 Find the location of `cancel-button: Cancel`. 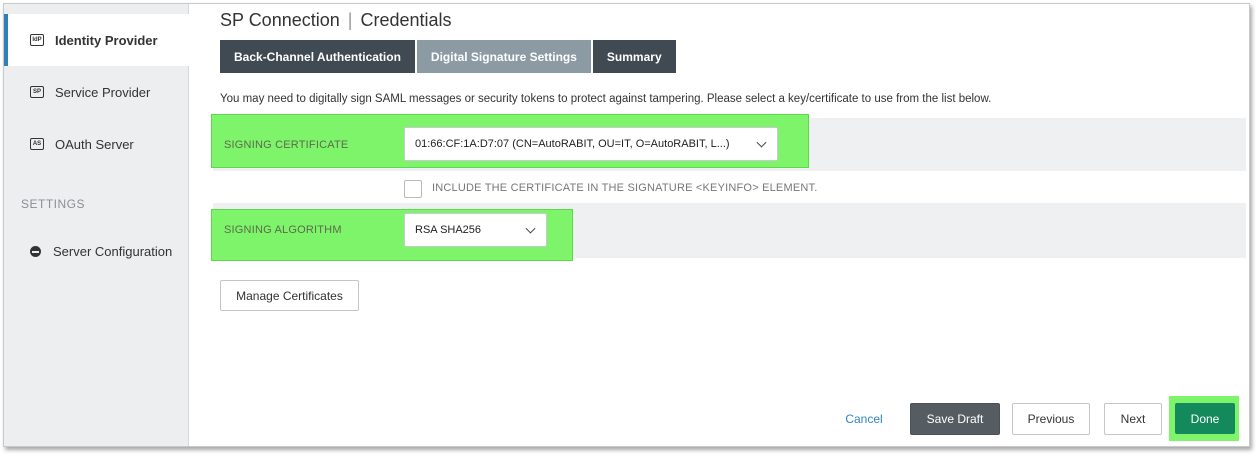

cancel-button: Cancel is located at coordinates (864, 419).